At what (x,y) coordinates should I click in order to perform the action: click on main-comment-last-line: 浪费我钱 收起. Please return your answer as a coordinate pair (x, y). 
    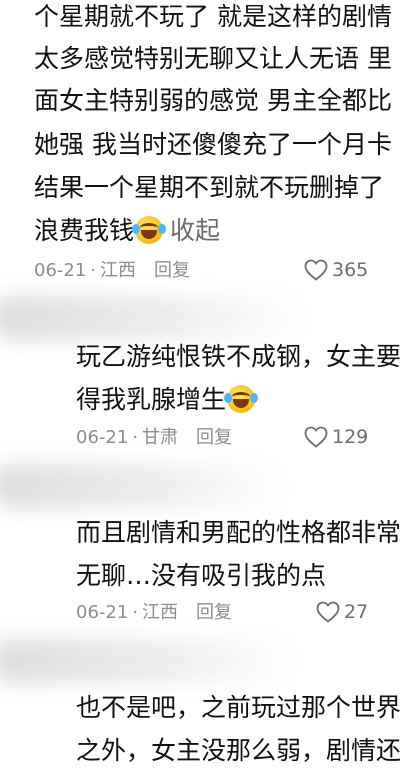
    Looking at the image, I should click on (127, 231).